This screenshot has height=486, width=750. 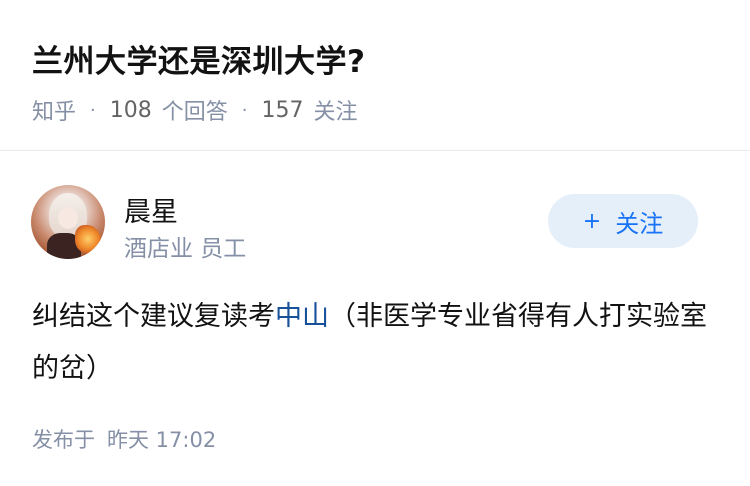 I want to click on answer-count-label: 个回答, so click(x=195, y=110).